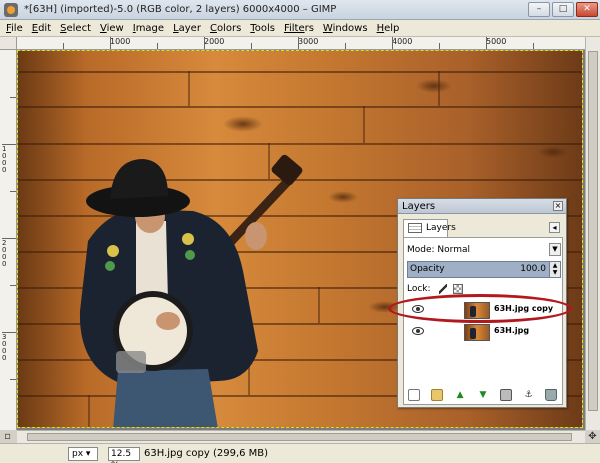  Describe the element at coordinates (294, 28) in the screenshot. I see `menu-filters-mnemonic: Filte` at that location.